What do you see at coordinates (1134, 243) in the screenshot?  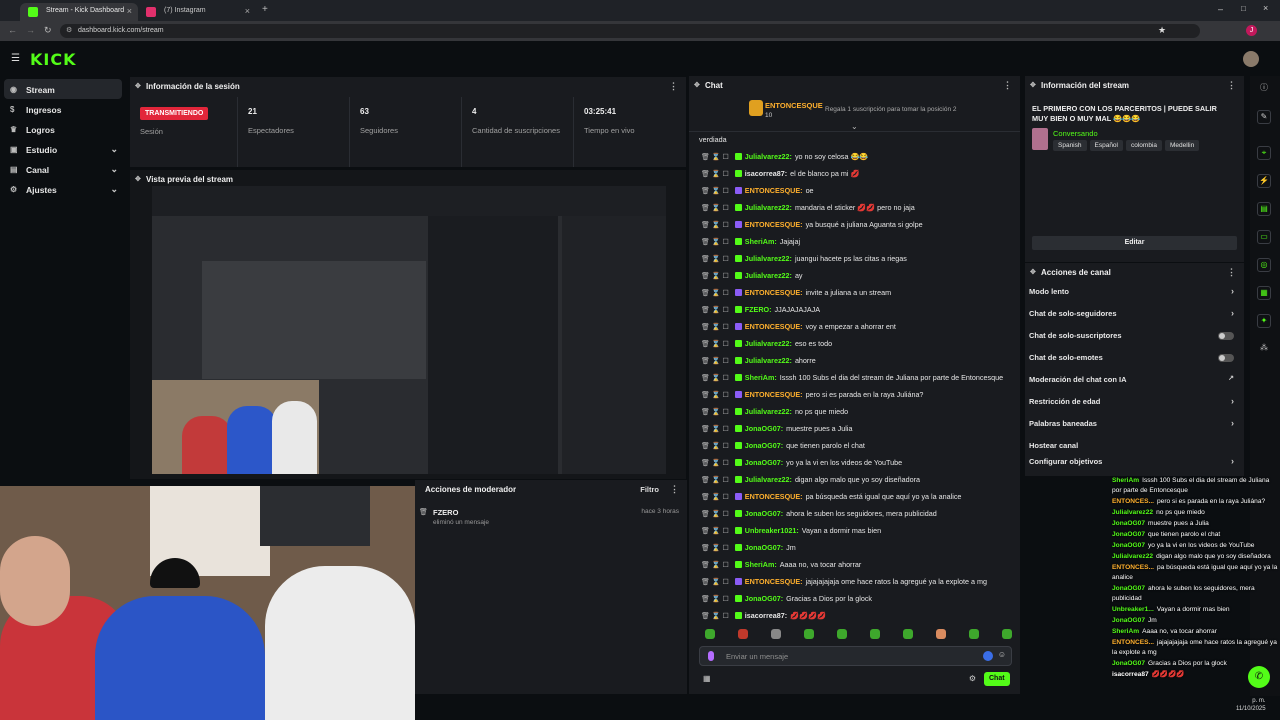 I see `edit-stream-button: Editar` at bounding box center [1134, 243].